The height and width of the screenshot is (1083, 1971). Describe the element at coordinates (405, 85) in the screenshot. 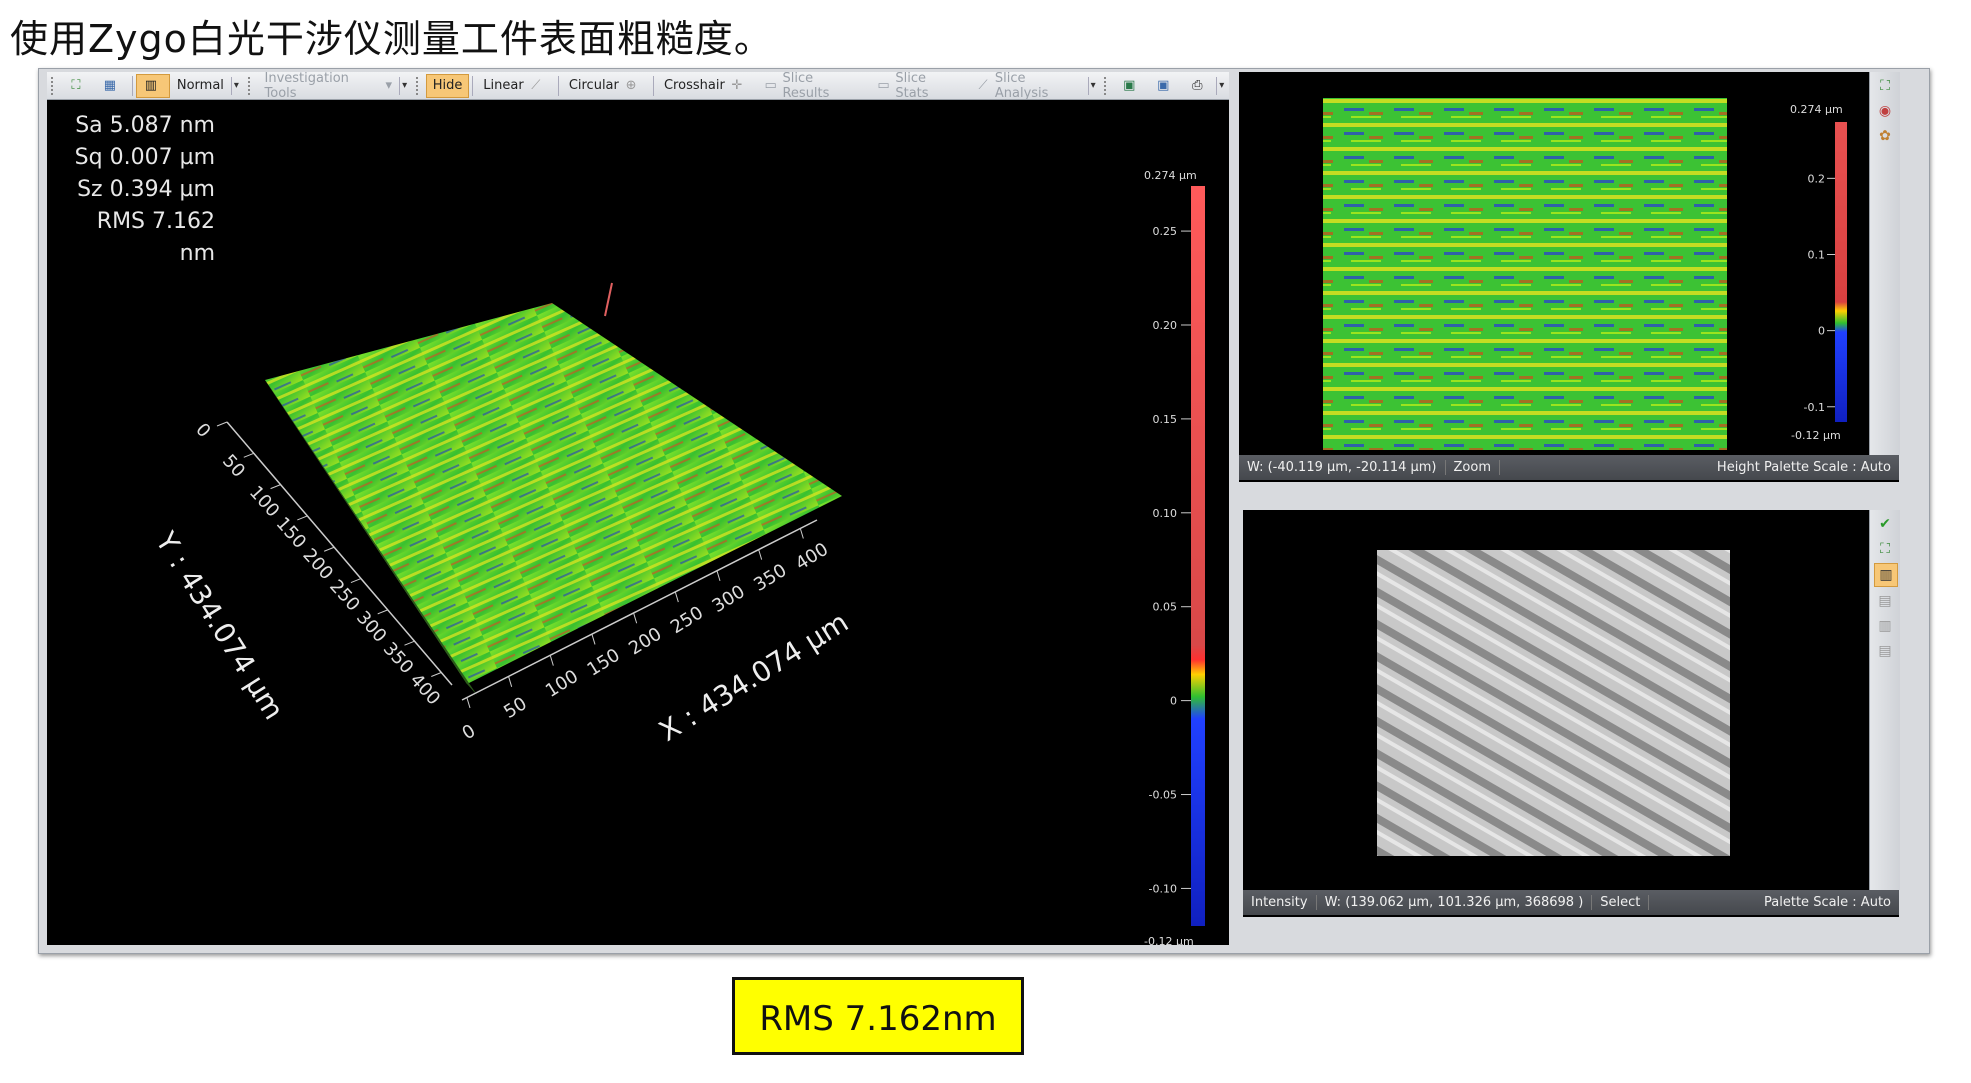

I see `investigation-dropdown: ▾` at that location.